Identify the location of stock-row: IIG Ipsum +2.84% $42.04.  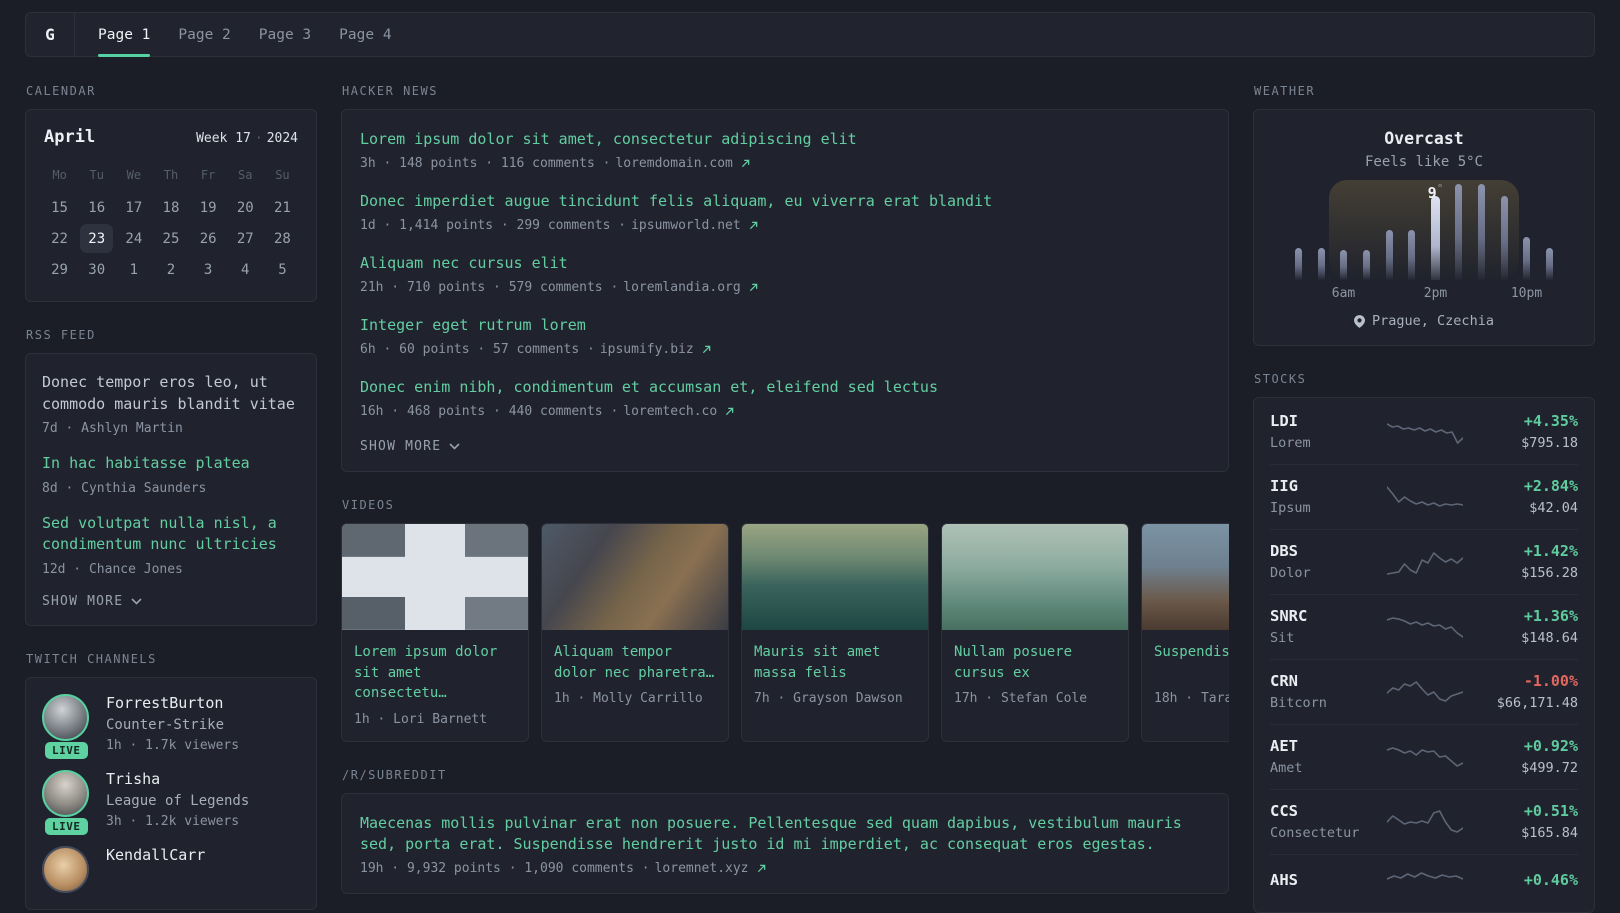
(1424, 496).